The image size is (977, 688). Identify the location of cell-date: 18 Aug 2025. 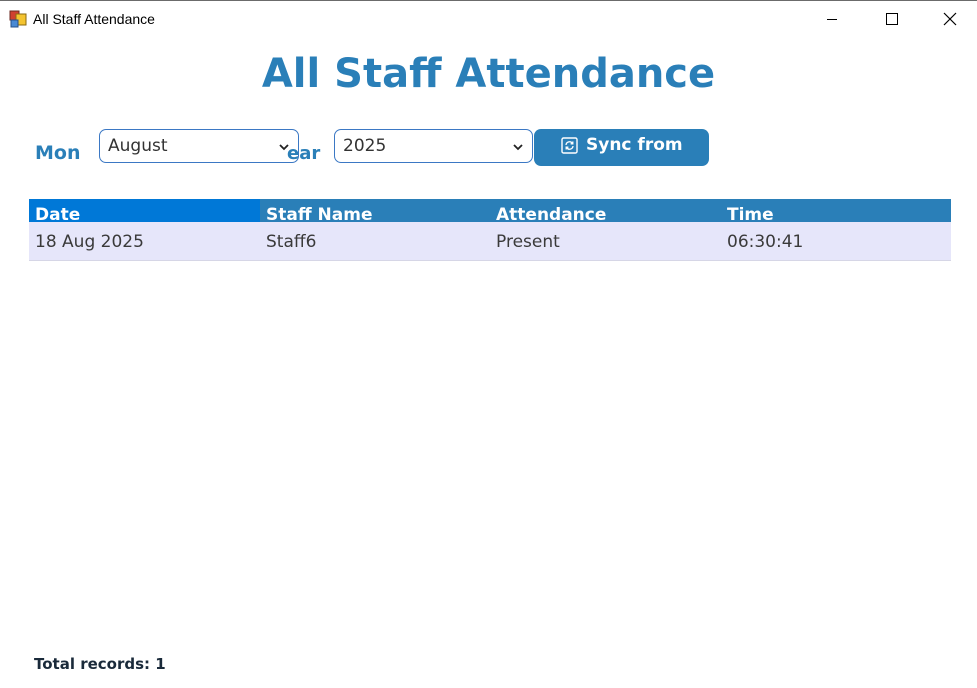
(89, 242).